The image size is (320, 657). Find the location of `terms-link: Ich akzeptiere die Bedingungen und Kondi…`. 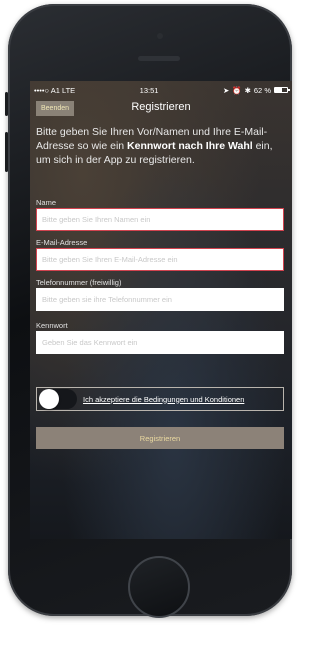

terms-link: Ich akzeptiere die Bedingungen und Kondi… is located at coordinates (163, 399).